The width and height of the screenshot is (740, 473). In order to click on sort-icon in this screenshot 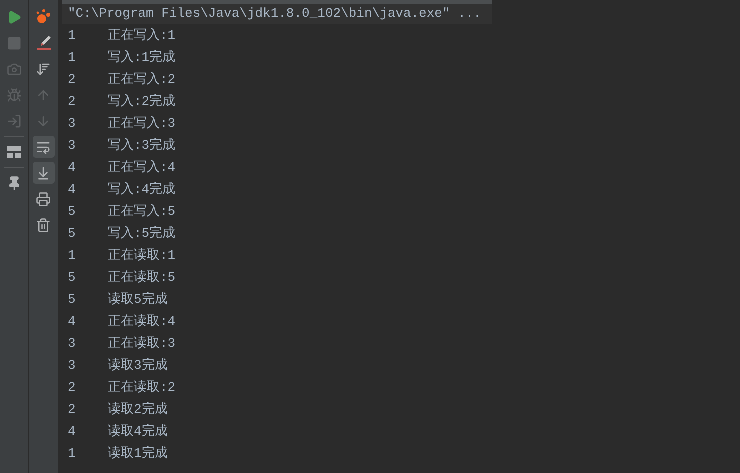, I will do `click(43, 69)`.